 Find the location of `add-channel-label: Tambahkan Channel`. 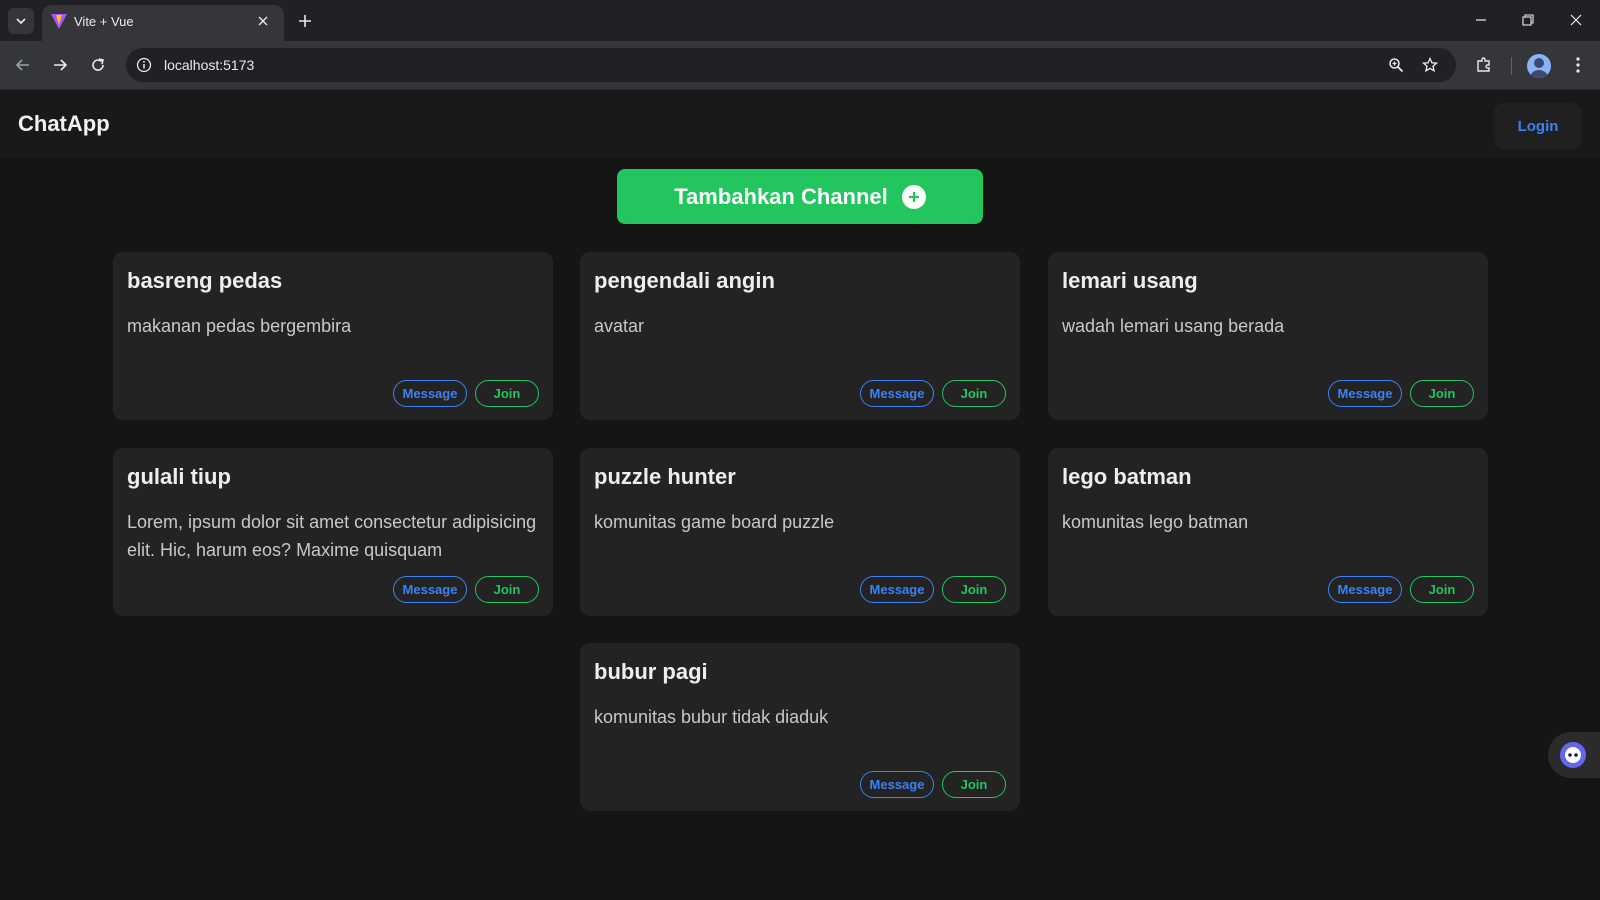

add-channel-label: Tambahkan Channel is located at coordinates (781, 196).